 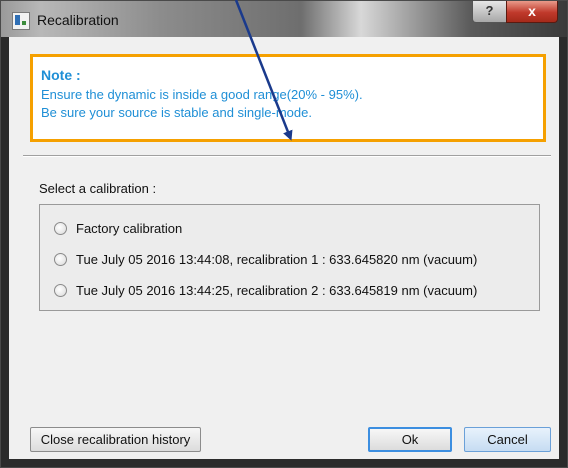 What do you see at coordinates (115, 439) in the screenshot?
I see `close-recalibration-history-button: Close recalibration history` at bounding box center [115, 439].